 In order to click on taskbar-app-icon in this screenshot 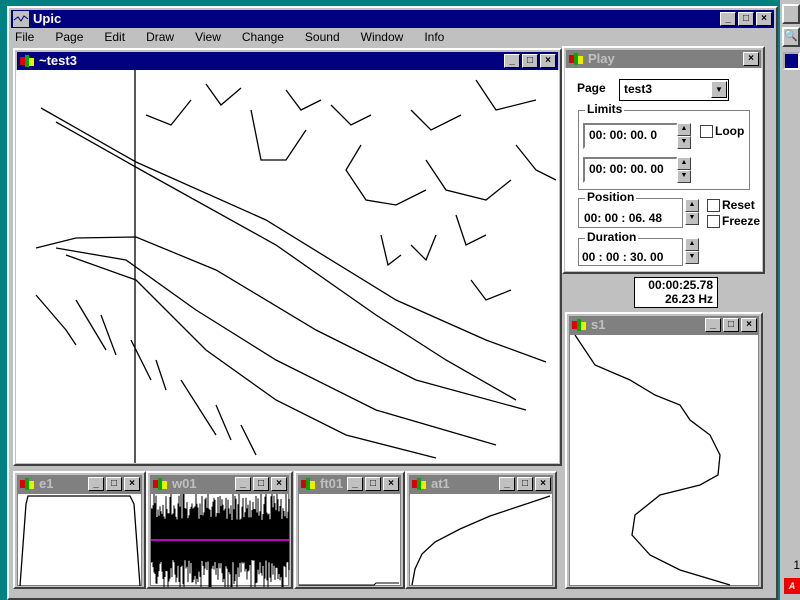, I will do `click(791, 14)`.